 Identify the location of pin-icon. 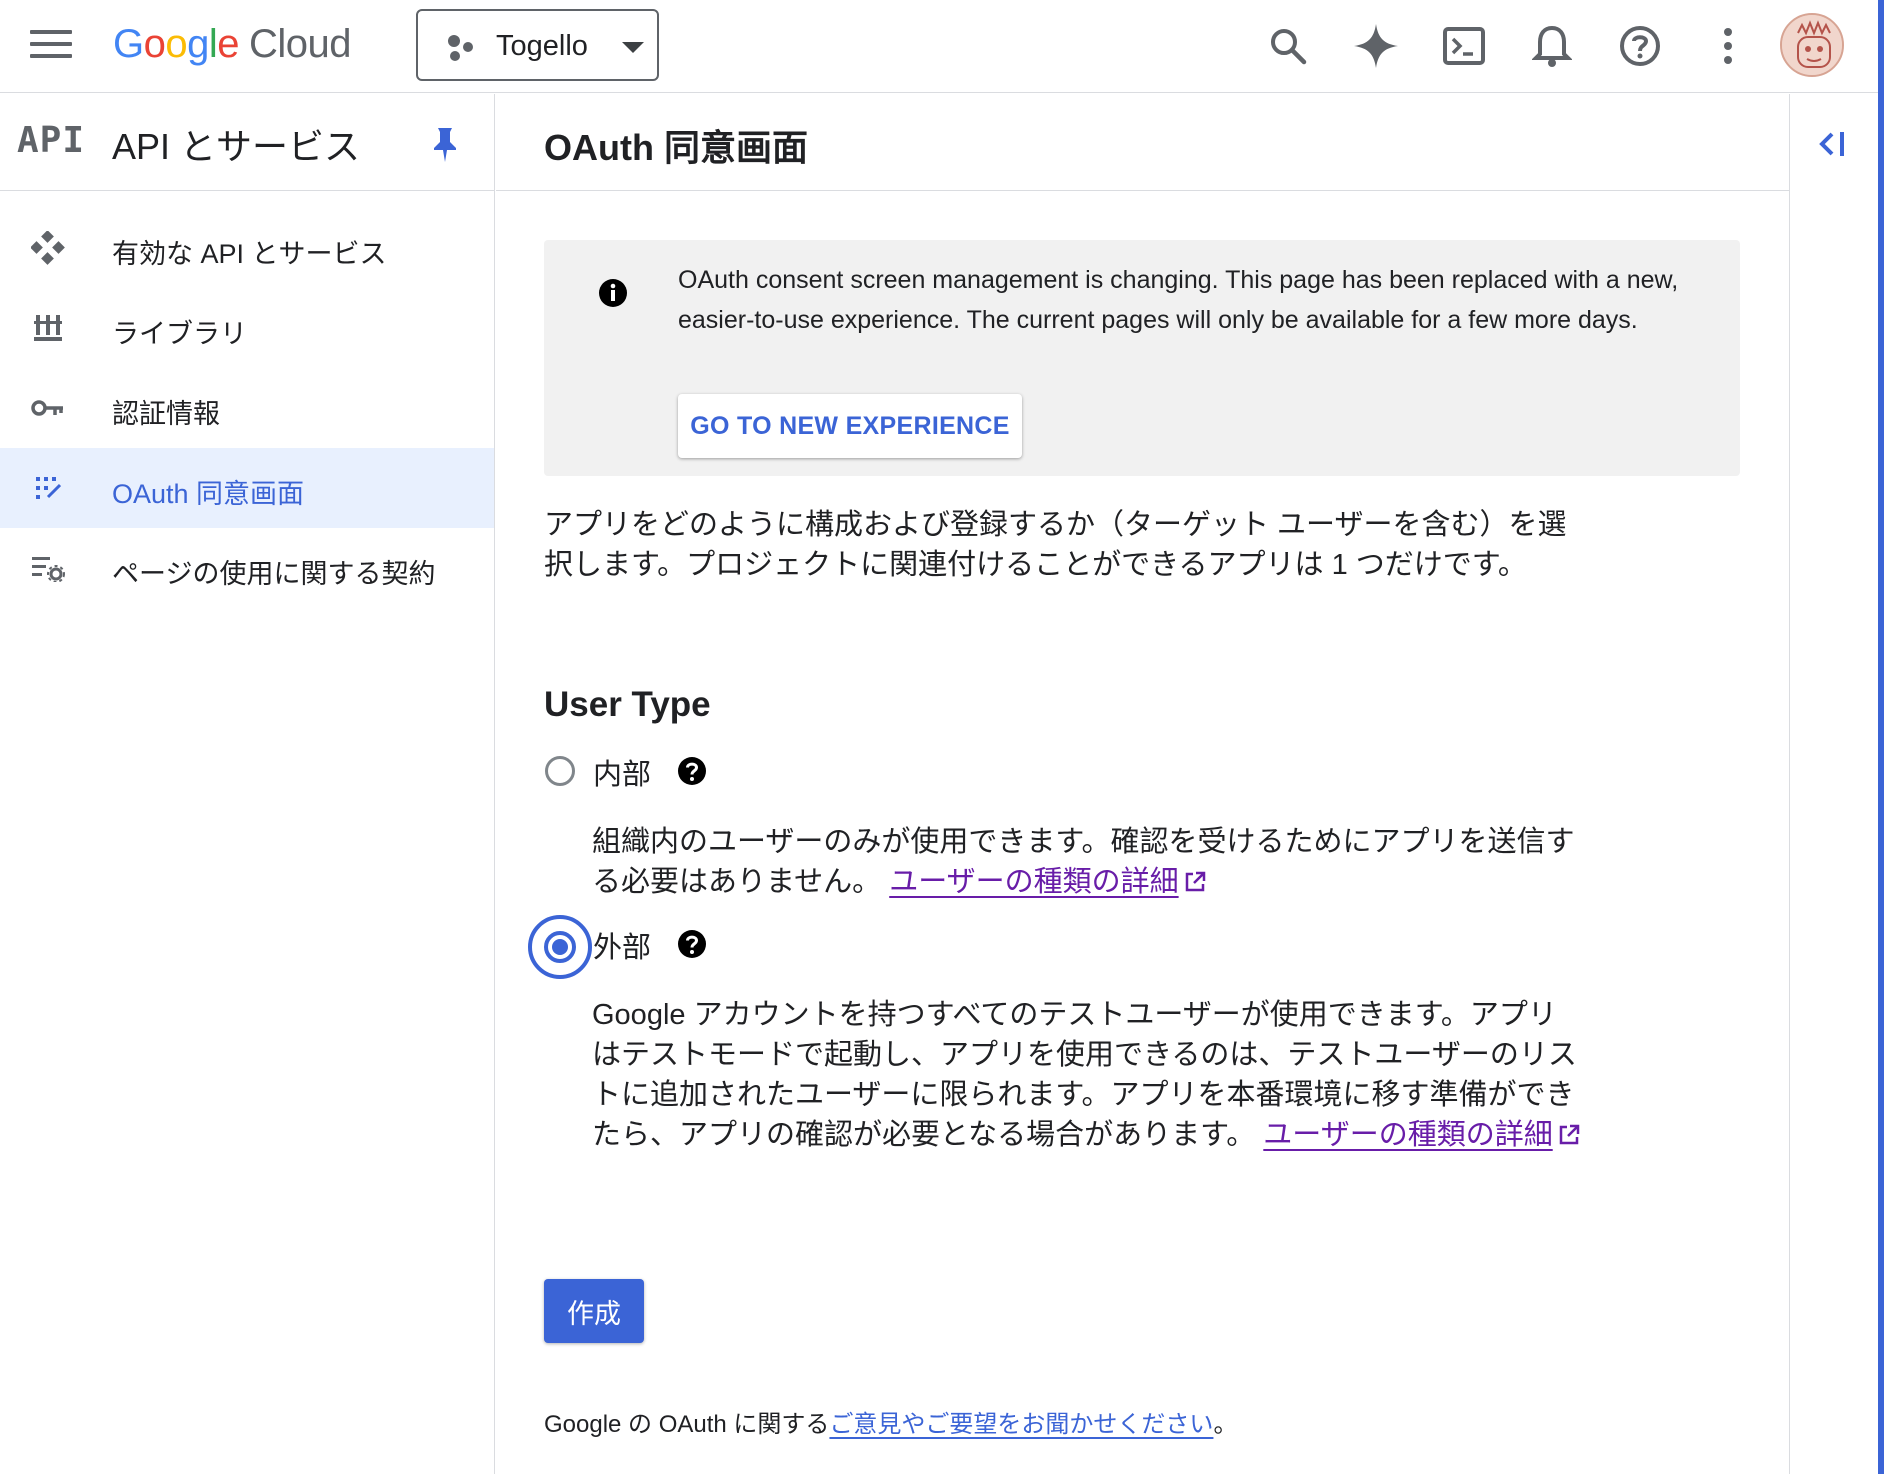
(445, 144).